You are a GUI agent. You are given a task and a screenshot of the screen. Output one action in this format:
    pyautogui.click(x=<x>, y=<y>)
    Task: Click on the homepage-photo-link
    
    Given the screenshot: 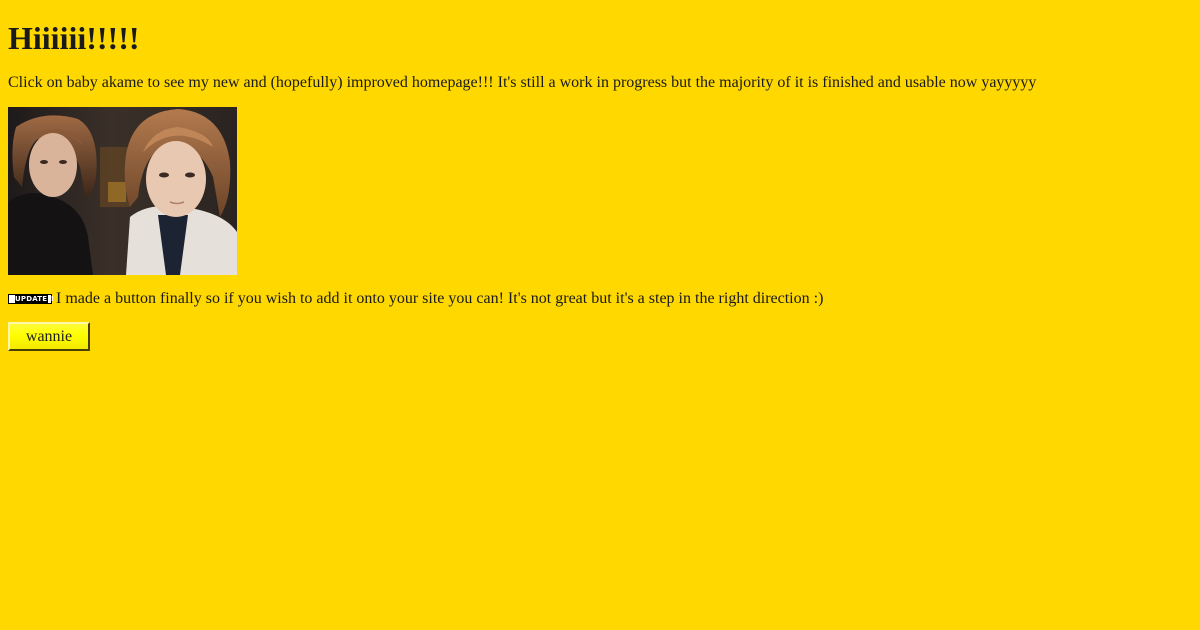 What is the action you would take?
    pyautogui.click(x=122, y=191)
    